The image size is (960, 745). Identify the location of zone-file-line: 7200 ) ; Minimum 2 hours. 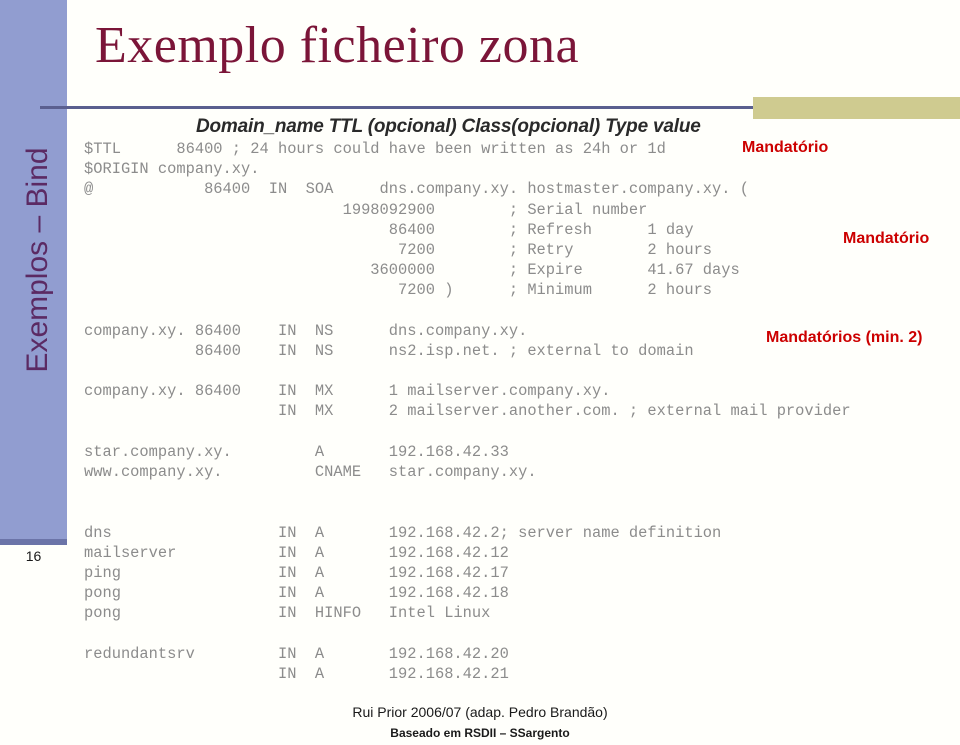
(398, 290).